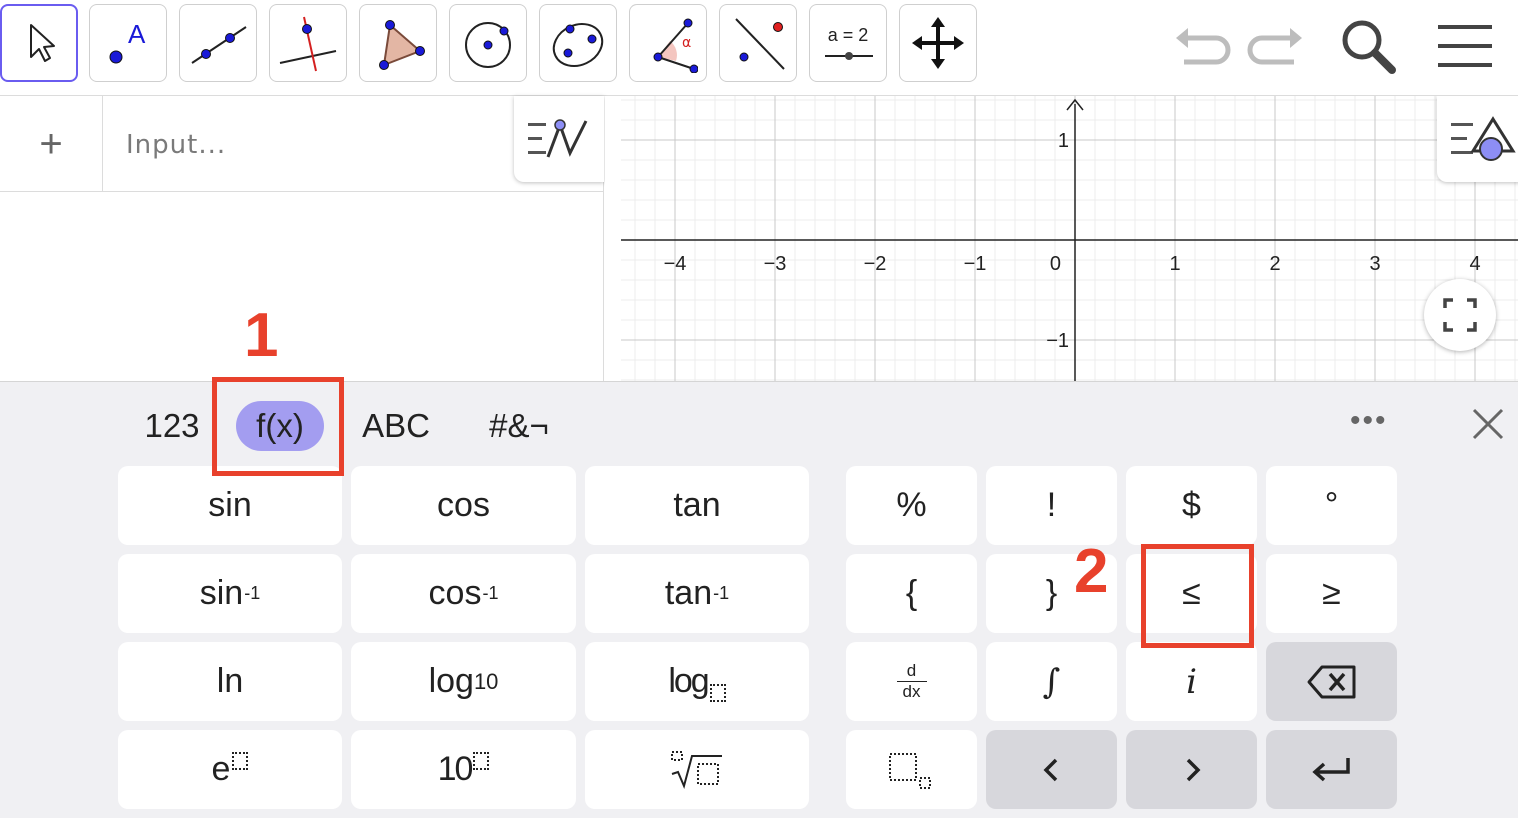  I want to click on nth-root-icon, so click(696, 769).